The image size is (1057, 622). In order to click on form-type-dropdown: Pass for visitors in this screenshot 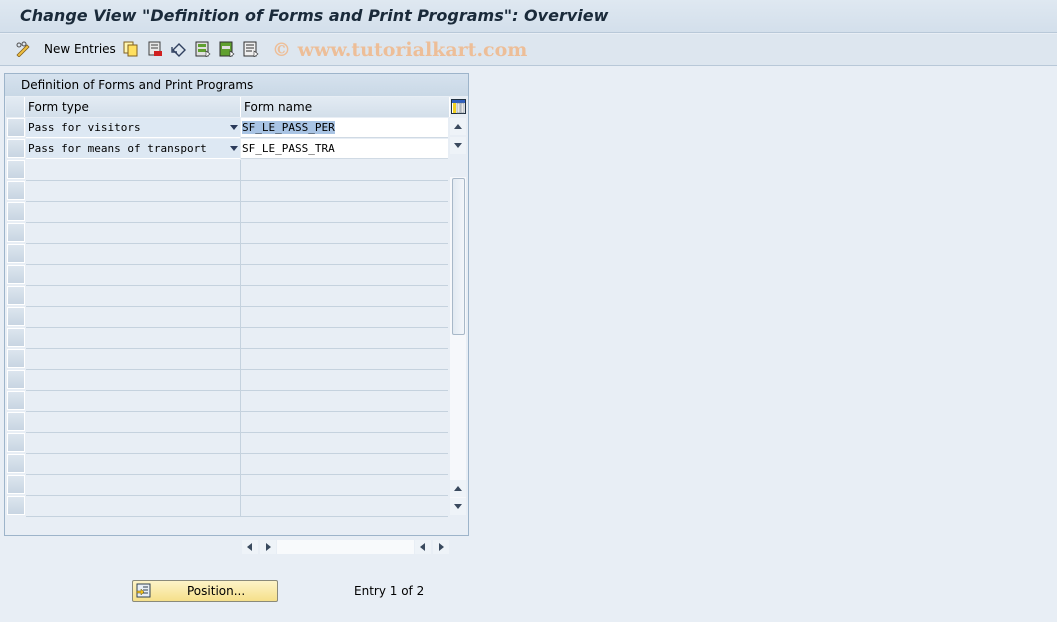, I will do `click(133, 128)`.